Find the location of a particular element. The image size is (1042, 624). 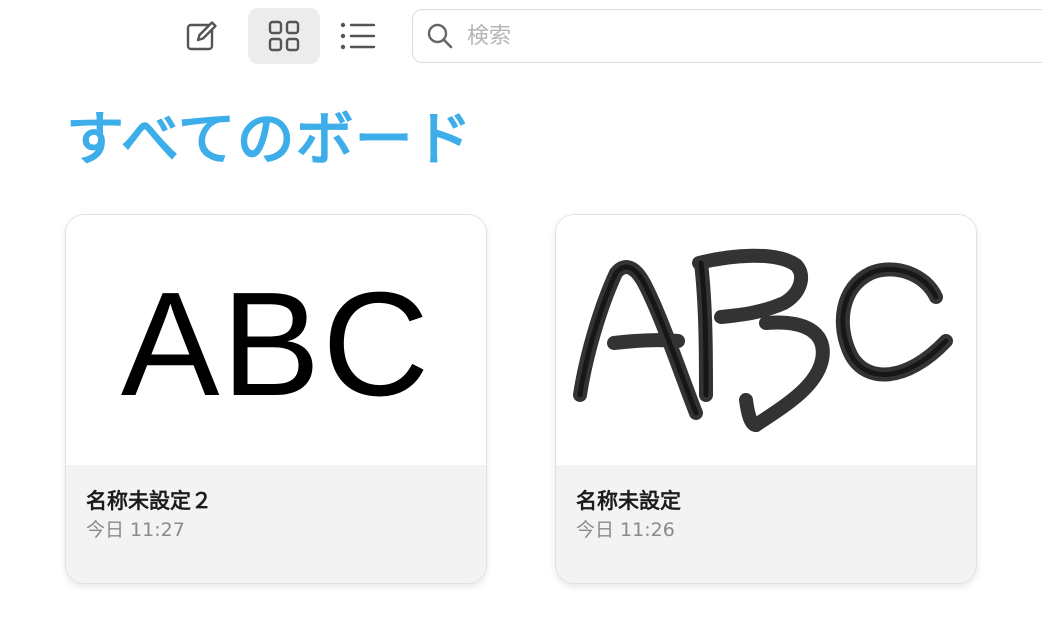

grid-view-icon is located at coordinates (284, 36).